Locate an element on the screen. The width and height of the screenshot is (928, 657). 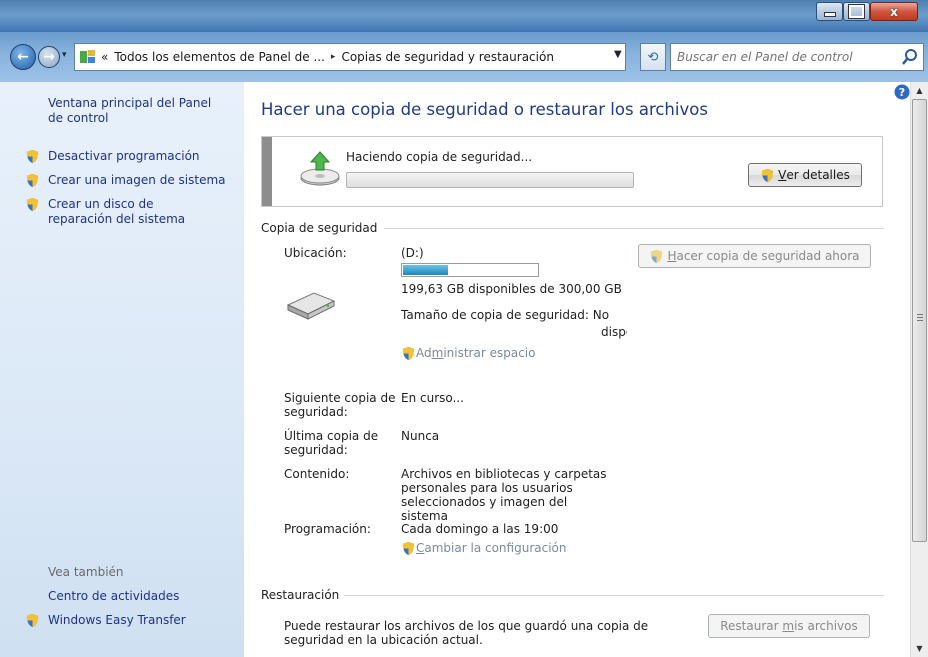
details-button-label: er detalles is located at coordinates (818, 175).